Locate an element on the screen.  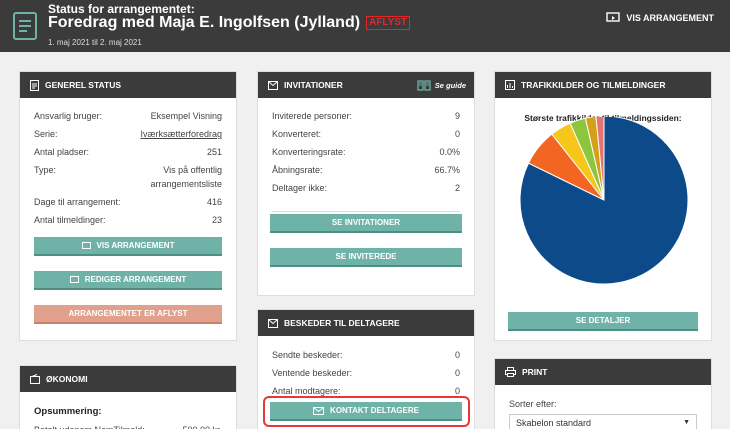
row-label: Deltager ikke: is located at coordinates (300, 188).